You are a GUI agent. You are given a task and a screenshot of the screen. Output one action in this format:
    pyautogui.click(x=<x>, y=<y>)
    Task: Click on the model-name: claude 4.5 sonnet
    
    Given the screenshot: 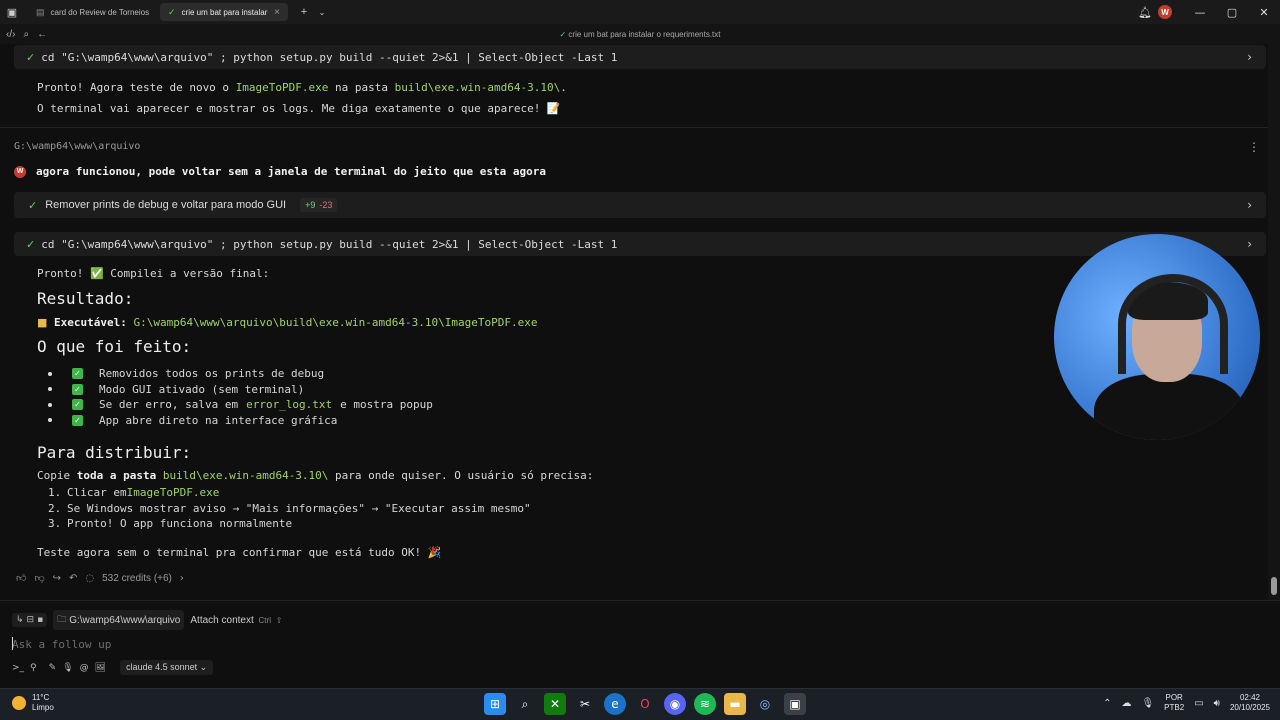 What is the action you would take?
    pyautogui.click(x=162, y=667)
    